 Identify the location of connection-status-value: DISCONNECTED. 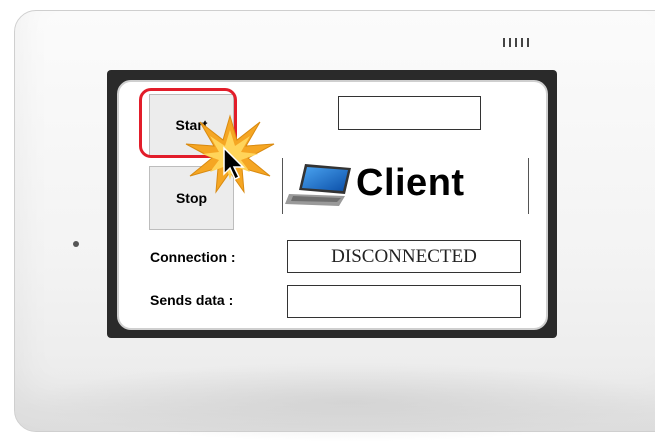
(404, 256).